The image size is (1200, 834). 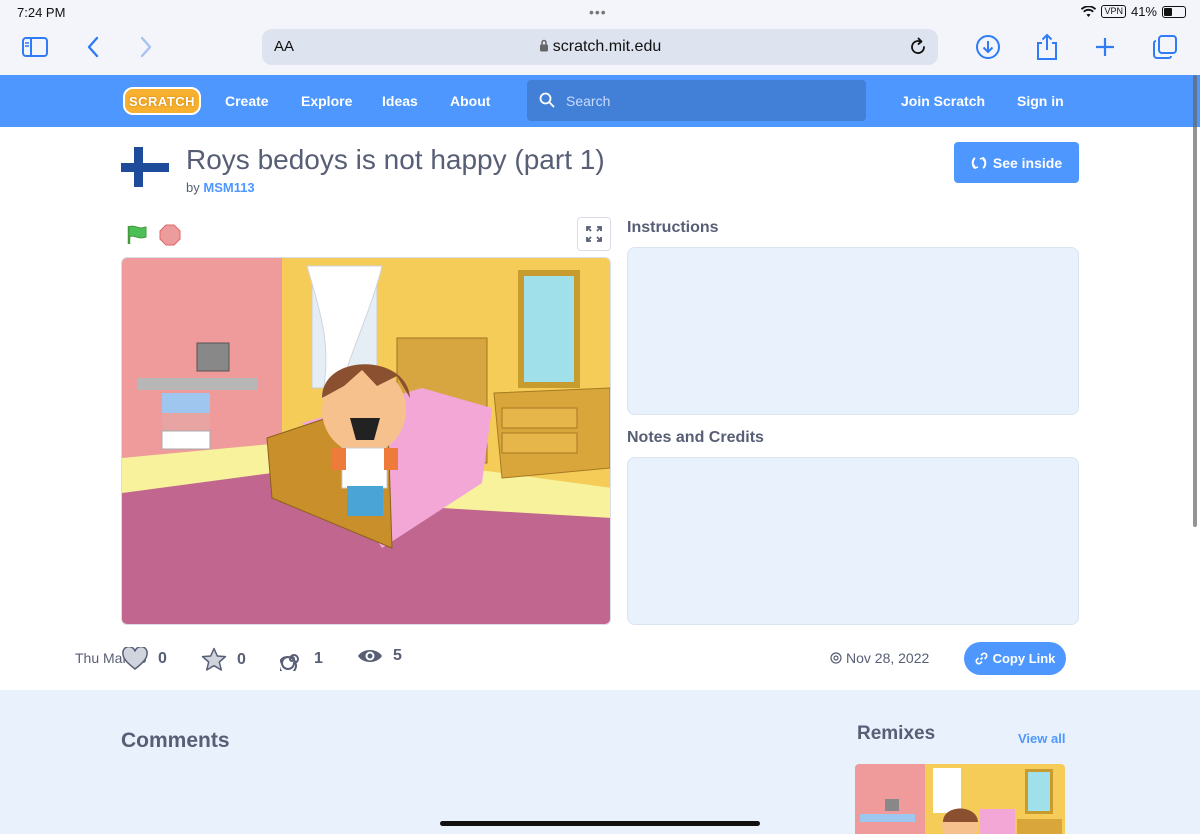 I want to click on address-bar: AA scratch.mit.edu, so click(x=600, y=47).